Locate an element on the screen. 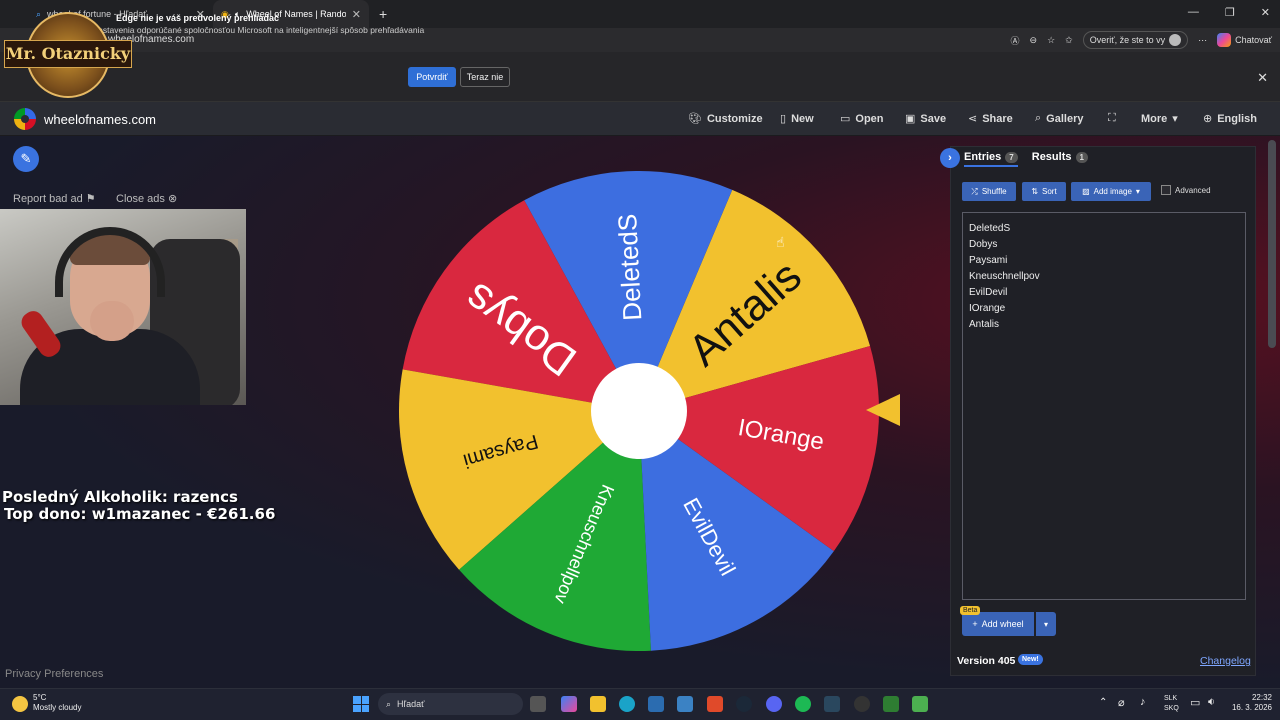 The image size is (1280, 720). language-indicator: SLK SKQ is located at coordinates (1171, 704).